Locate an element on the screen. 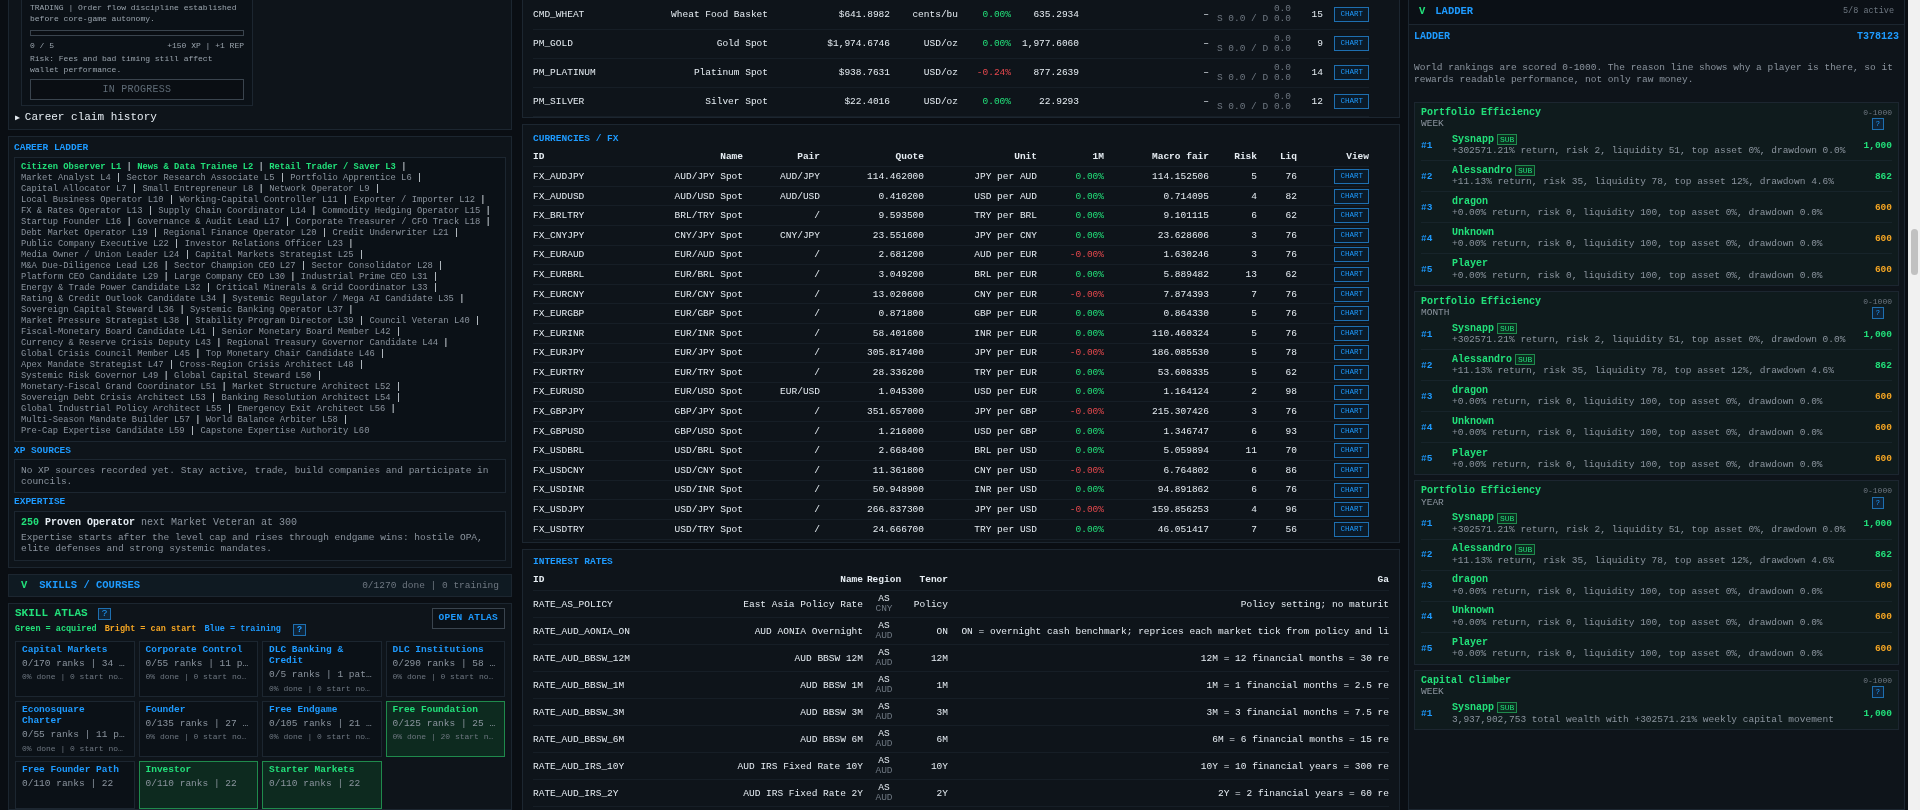 The height and width of the screenshot is (810, 1920). column-header: Region is located at coordinates (884, 580).